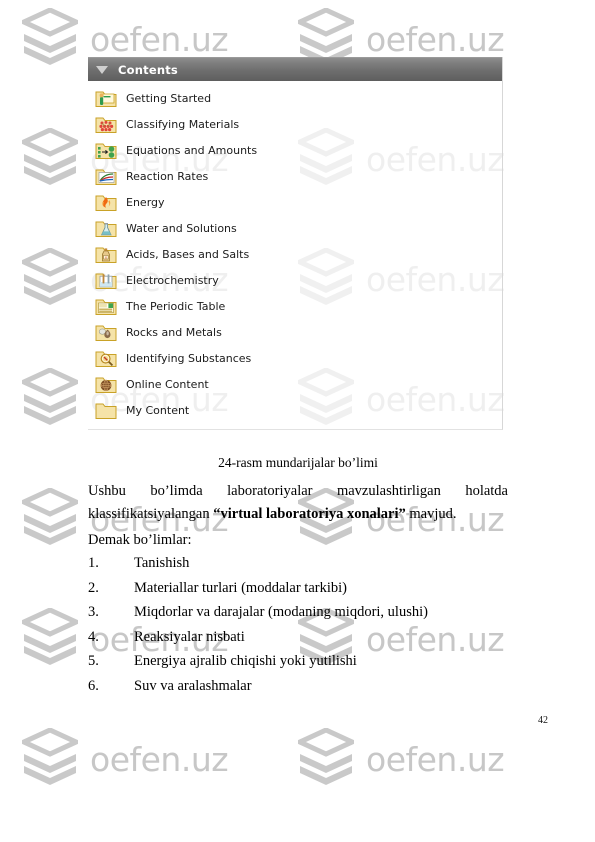 The image size is (595, 842). I want to click on contents-item-label: Reaction Rates, so click(167, 176).